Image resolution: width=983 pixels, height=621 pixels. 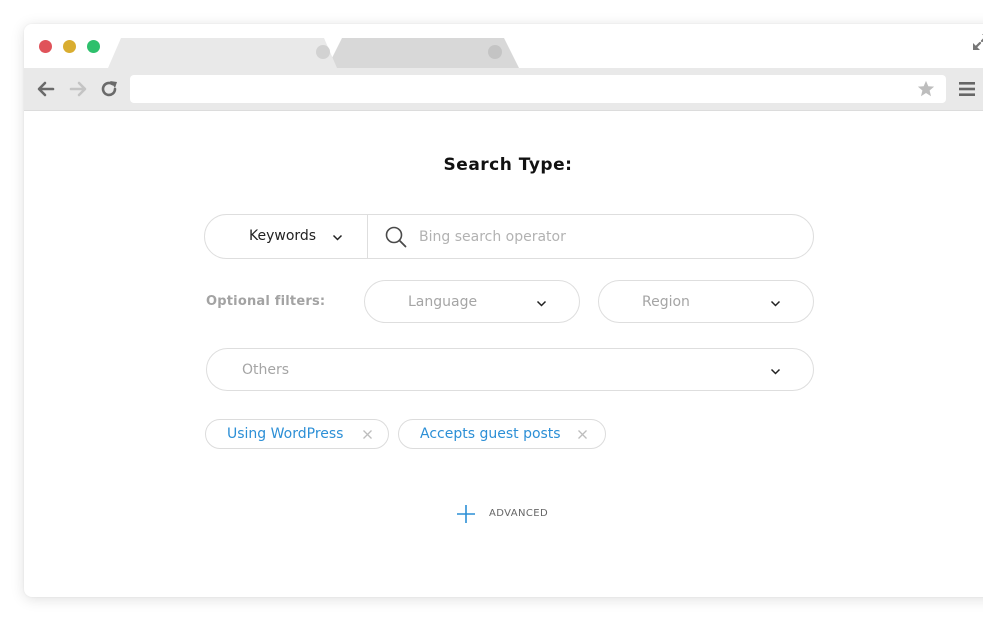 What do you see at coordinates (78, 89) in the screenshot?
I see `arrow-right-icon` at bounding box center [78, 89].